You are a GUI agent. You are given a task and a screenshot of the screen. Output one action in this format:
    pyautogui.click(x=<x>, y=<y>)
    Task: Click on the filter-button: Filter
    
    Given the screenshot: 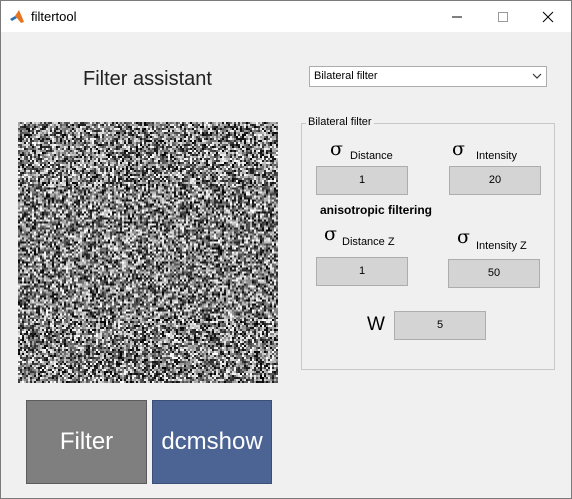 What is the action you would take?
    pyautogui.click(x=86, y=442)
    